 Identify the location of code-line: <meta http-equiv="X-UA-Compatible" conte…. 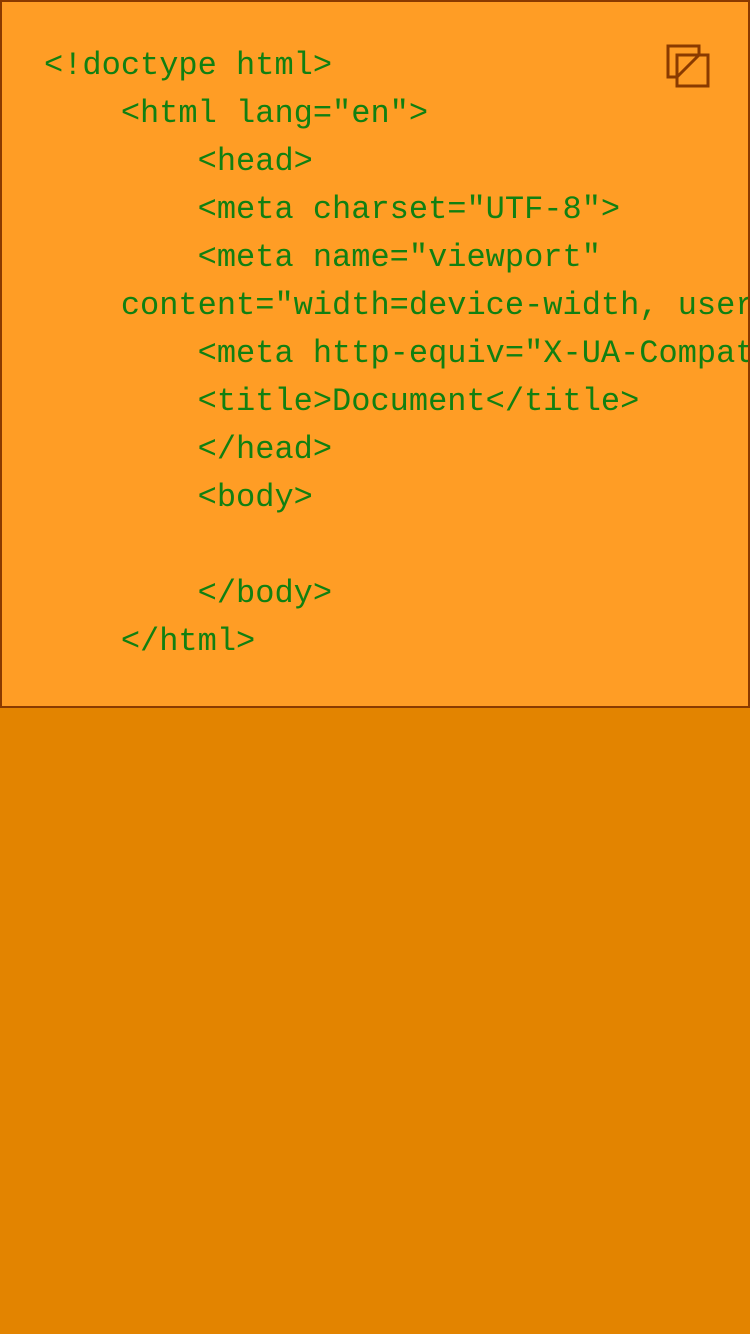
(472, 353).